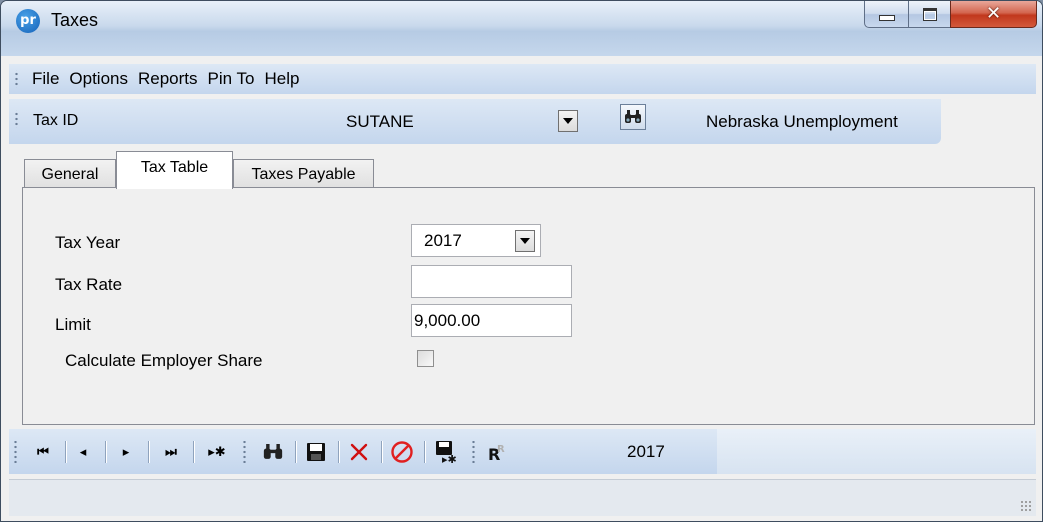  What do you see at coordinates (168, 79) in the screenshot?
I see `menu-reports: Reports` at bounding box center [168, 79].